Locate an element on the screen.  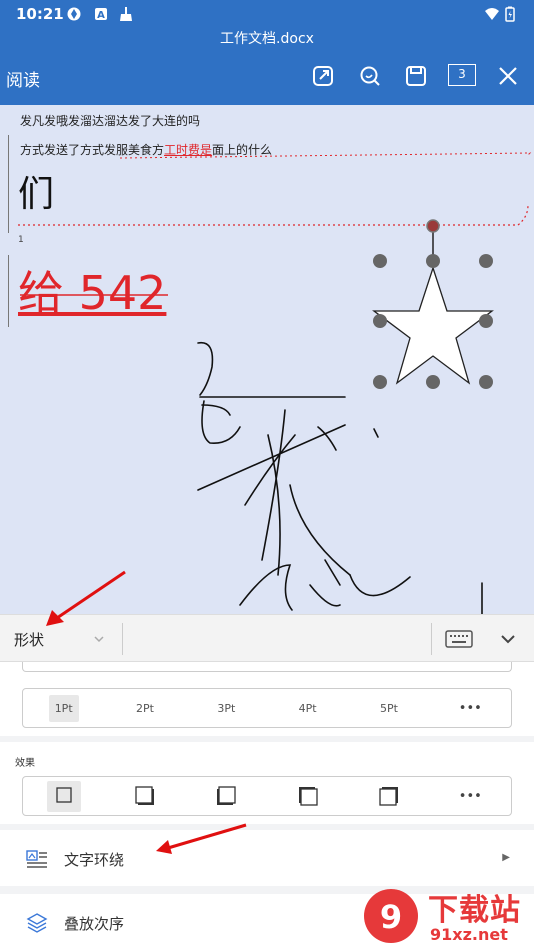
svg-text: 9 is located at coordinates (391, 917).